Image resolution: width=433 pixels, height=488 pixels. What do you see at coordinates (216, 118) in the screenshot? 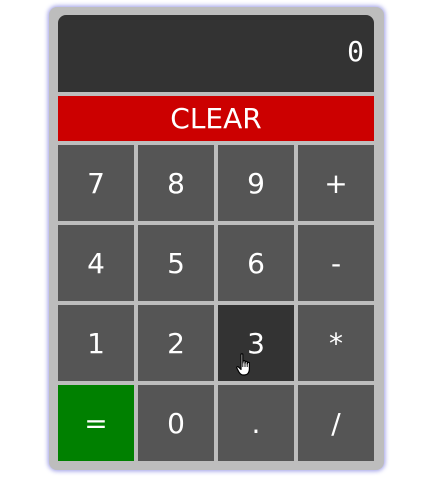
I see `clear-button: CLEAR` at bounding box center [216, 118].